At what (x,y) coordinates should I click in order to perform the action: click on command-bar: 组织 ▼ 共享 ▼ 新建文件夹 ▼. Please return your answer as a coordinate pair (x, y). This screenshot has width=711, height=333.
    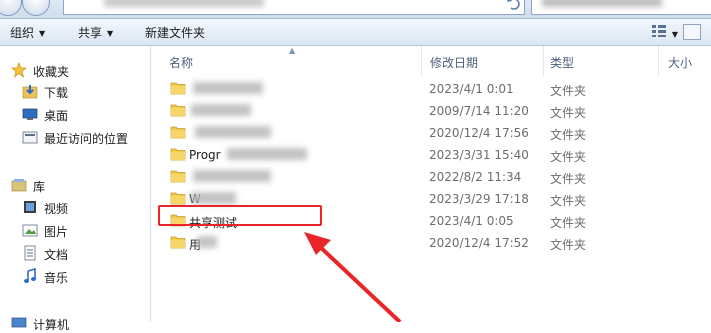
    Looking at the image, I should click on (355, 32).